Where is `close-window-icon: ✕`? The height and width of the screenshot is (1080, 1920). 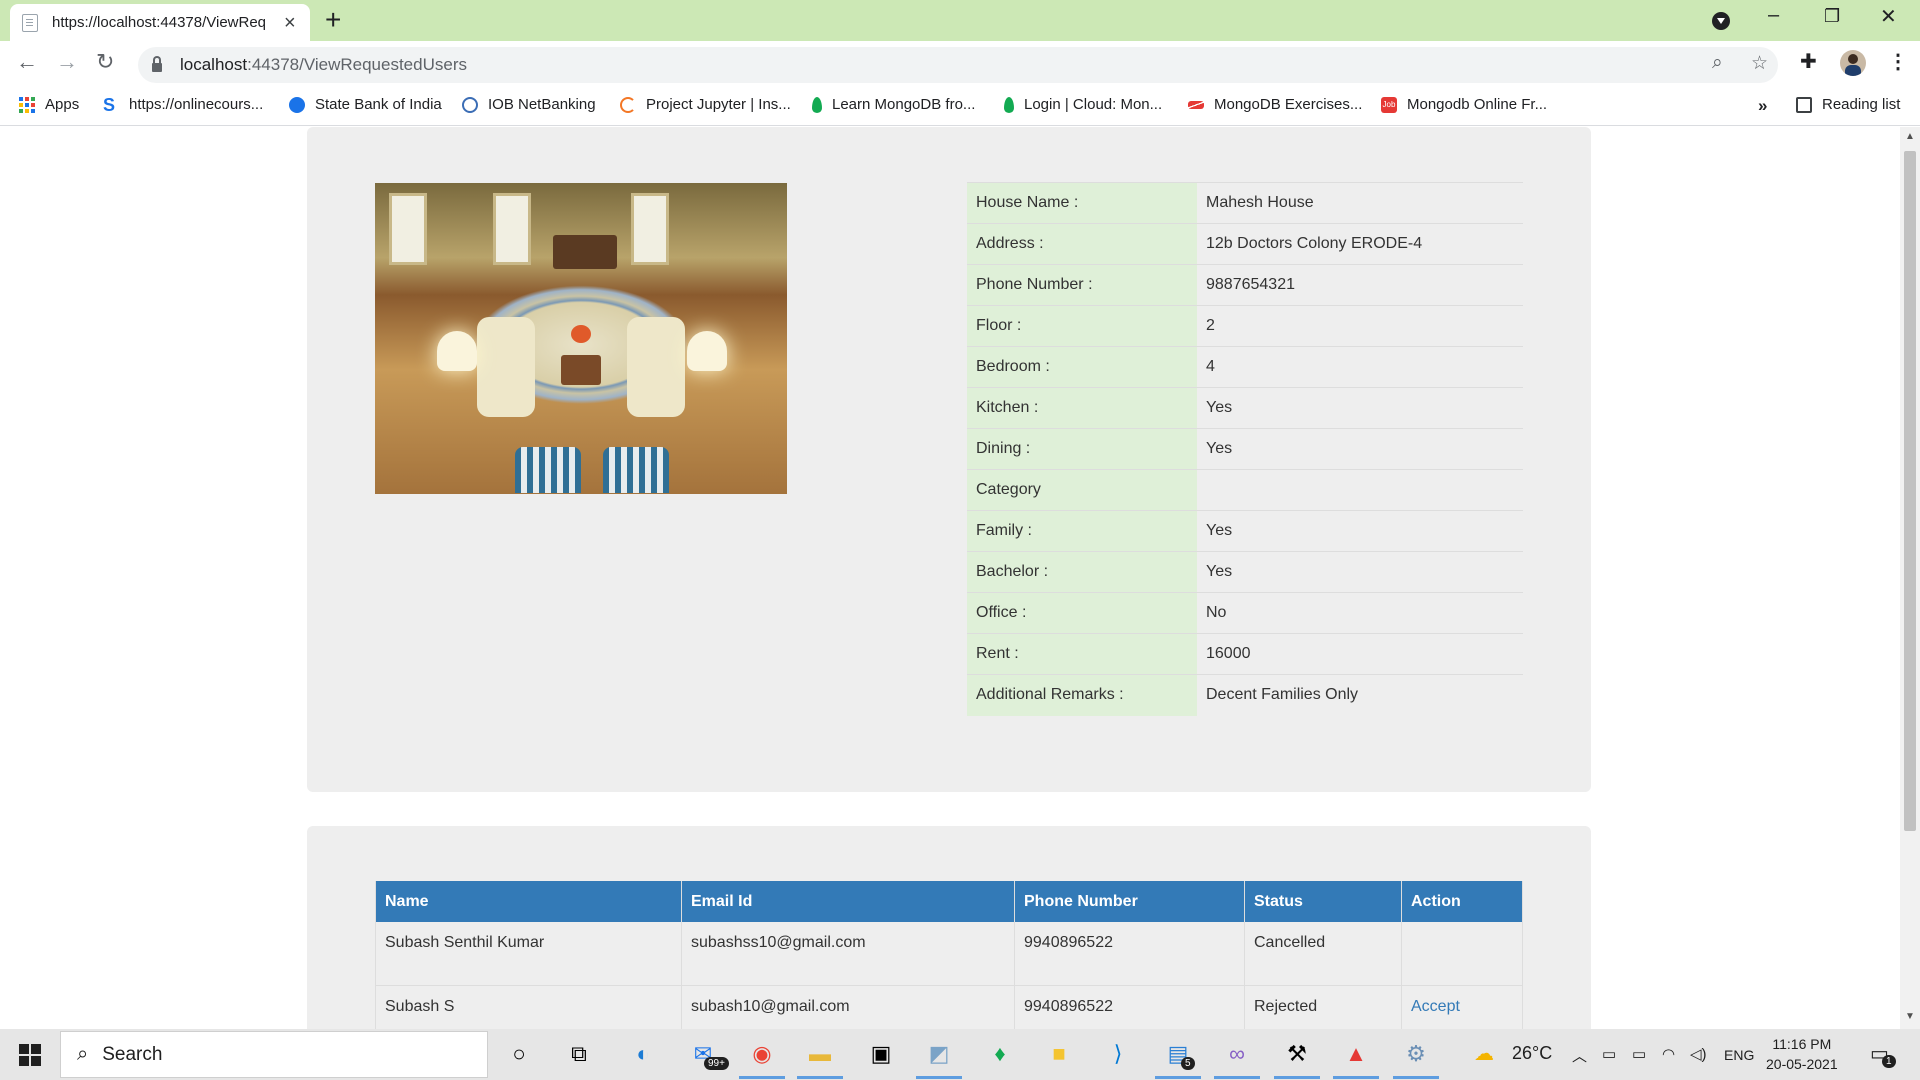 close-window-icon: ✕ is located at coordinates (1888, 16).